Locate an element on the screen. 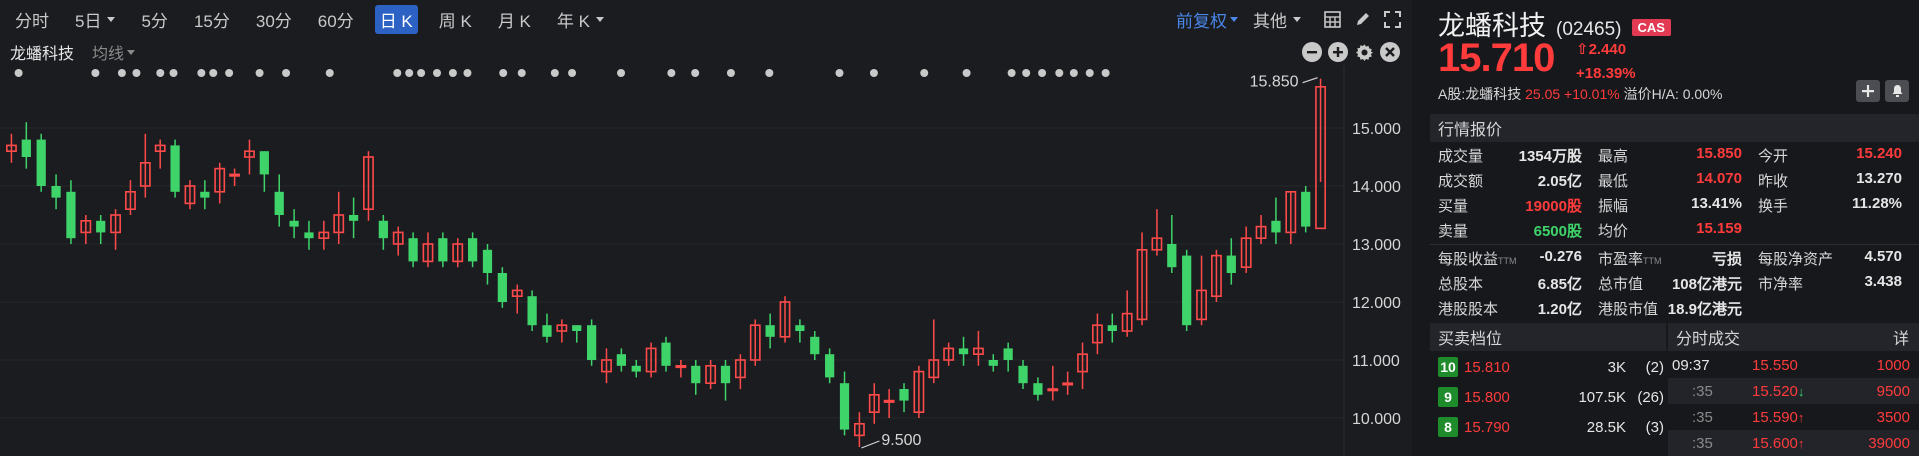 Image resolution: width=1919 pixels, height=456 pixels. tick-time: 09:37 is located at coordinates (1691, 365).